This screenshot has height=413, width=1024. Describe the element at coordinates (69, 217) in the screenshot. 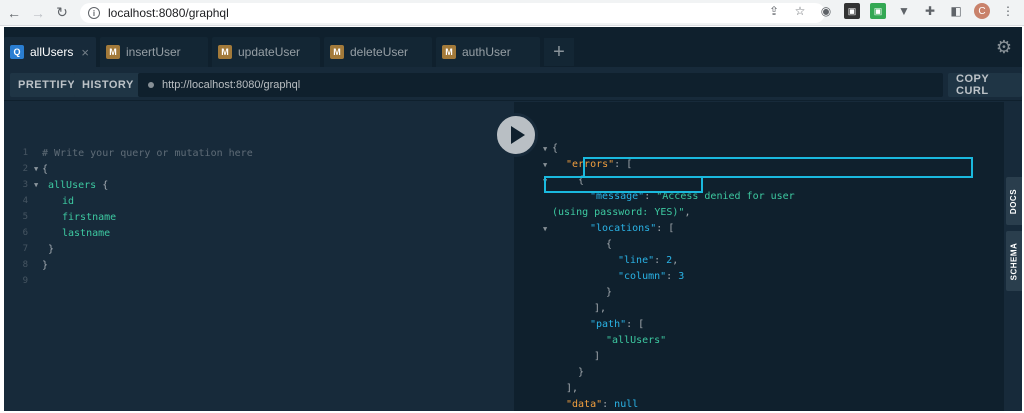

I see `code-line: 5 firstname` at that location.